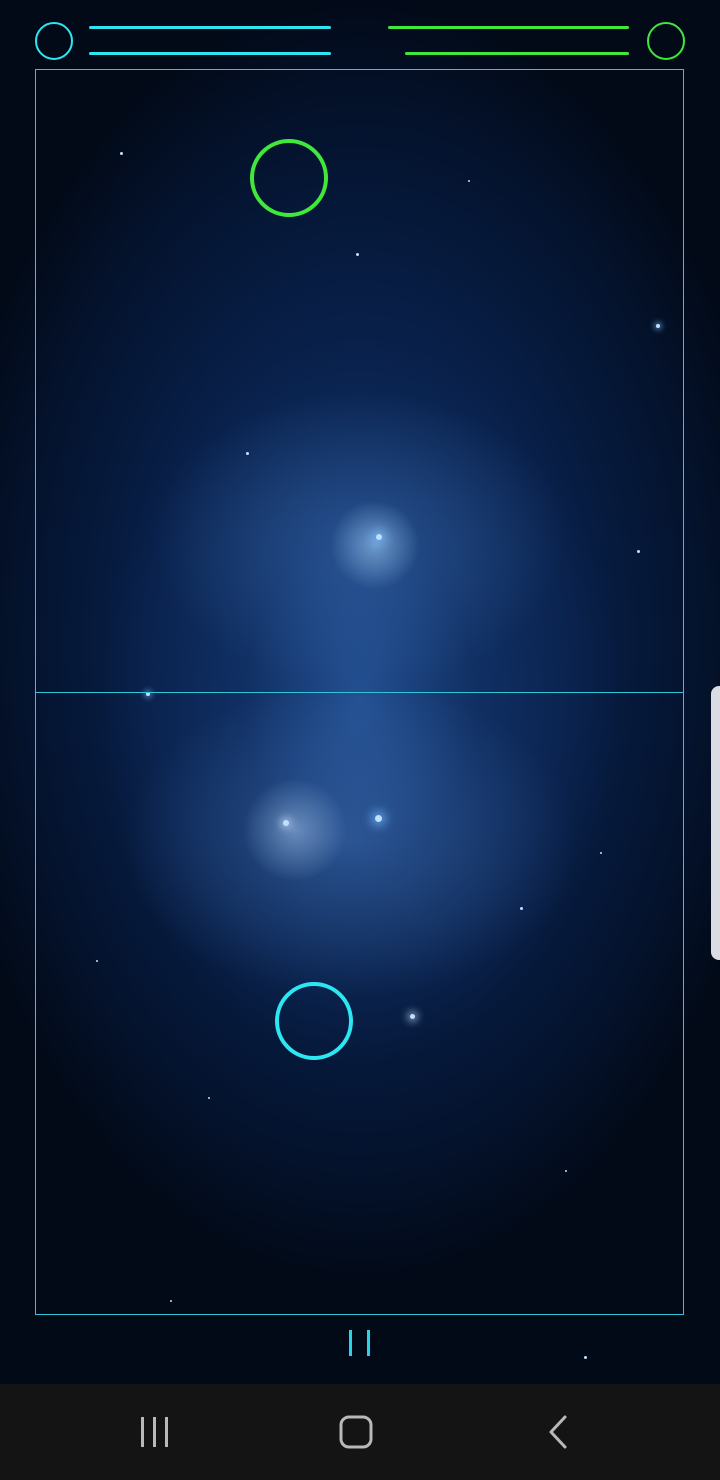 The width and height of the screenshot is (720, 1480). Describe the element at coordinates (517, 53) in the screenshot. I see `player2-status-bar-bottom` at that location.